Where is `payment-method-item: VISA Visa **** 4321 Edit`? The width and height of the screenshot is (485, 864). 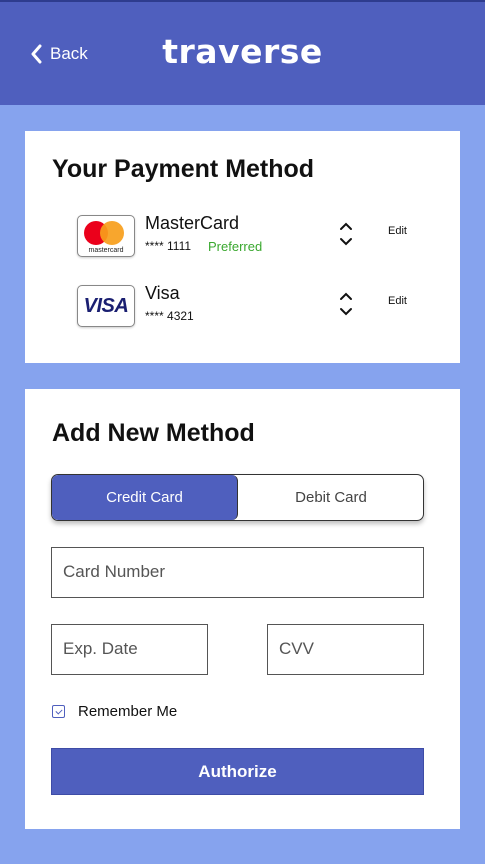
payment-method-item: VISA Visa **** 4321 Edit is located at coordinates (252, 306).